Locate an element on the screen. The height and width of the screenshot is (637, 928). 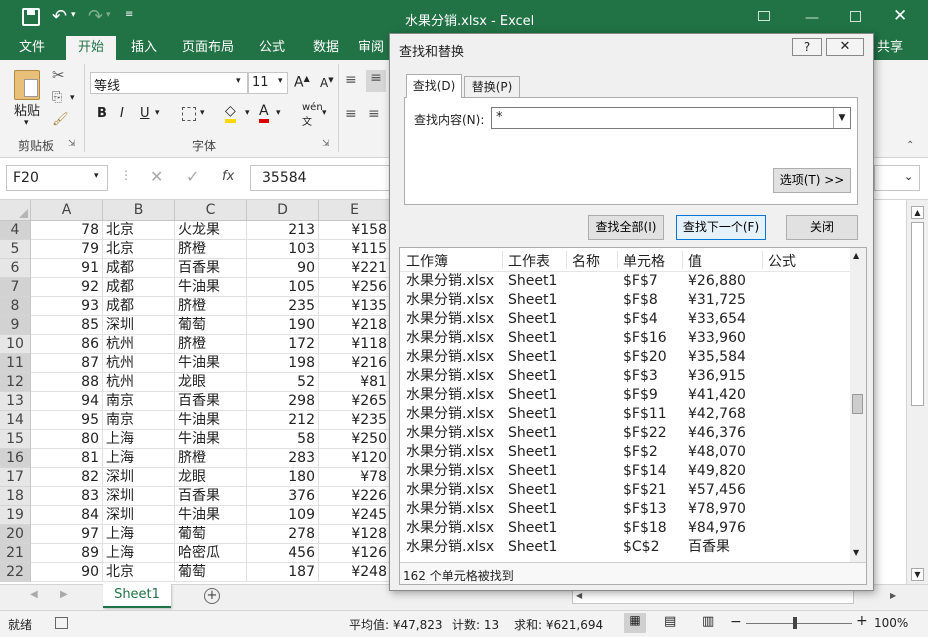
underline-icon: U is located at coordinates (145, 113).